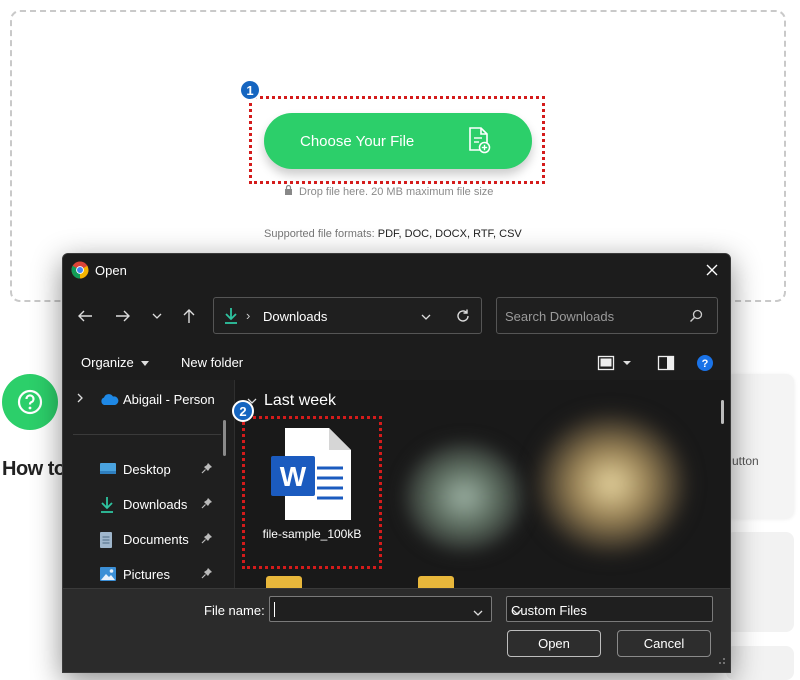 The height and width of the screenshot is (680, 800). What do you see at coordinates (123, 316) in the screenshot?
I see `forward-arrow-icon` at bounding box center [123, 316].